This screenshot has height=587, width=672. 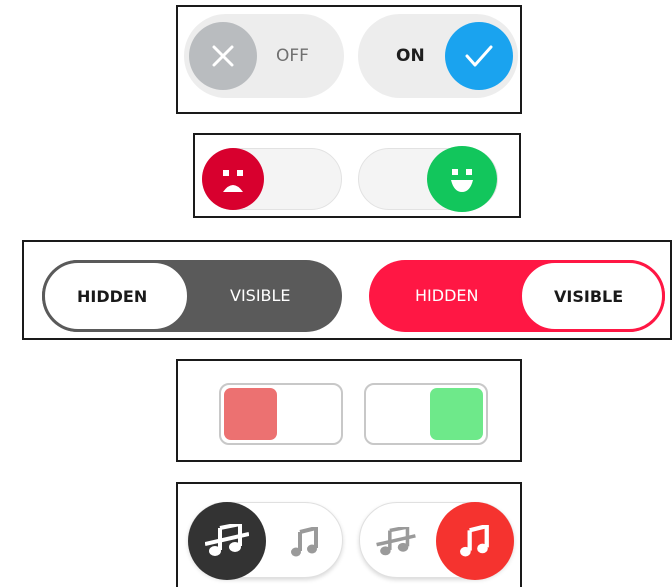 What do you see at coordinates (292, 56) in the screenshot?
I see `off-label: OFF` at bounding box center [292, 56].